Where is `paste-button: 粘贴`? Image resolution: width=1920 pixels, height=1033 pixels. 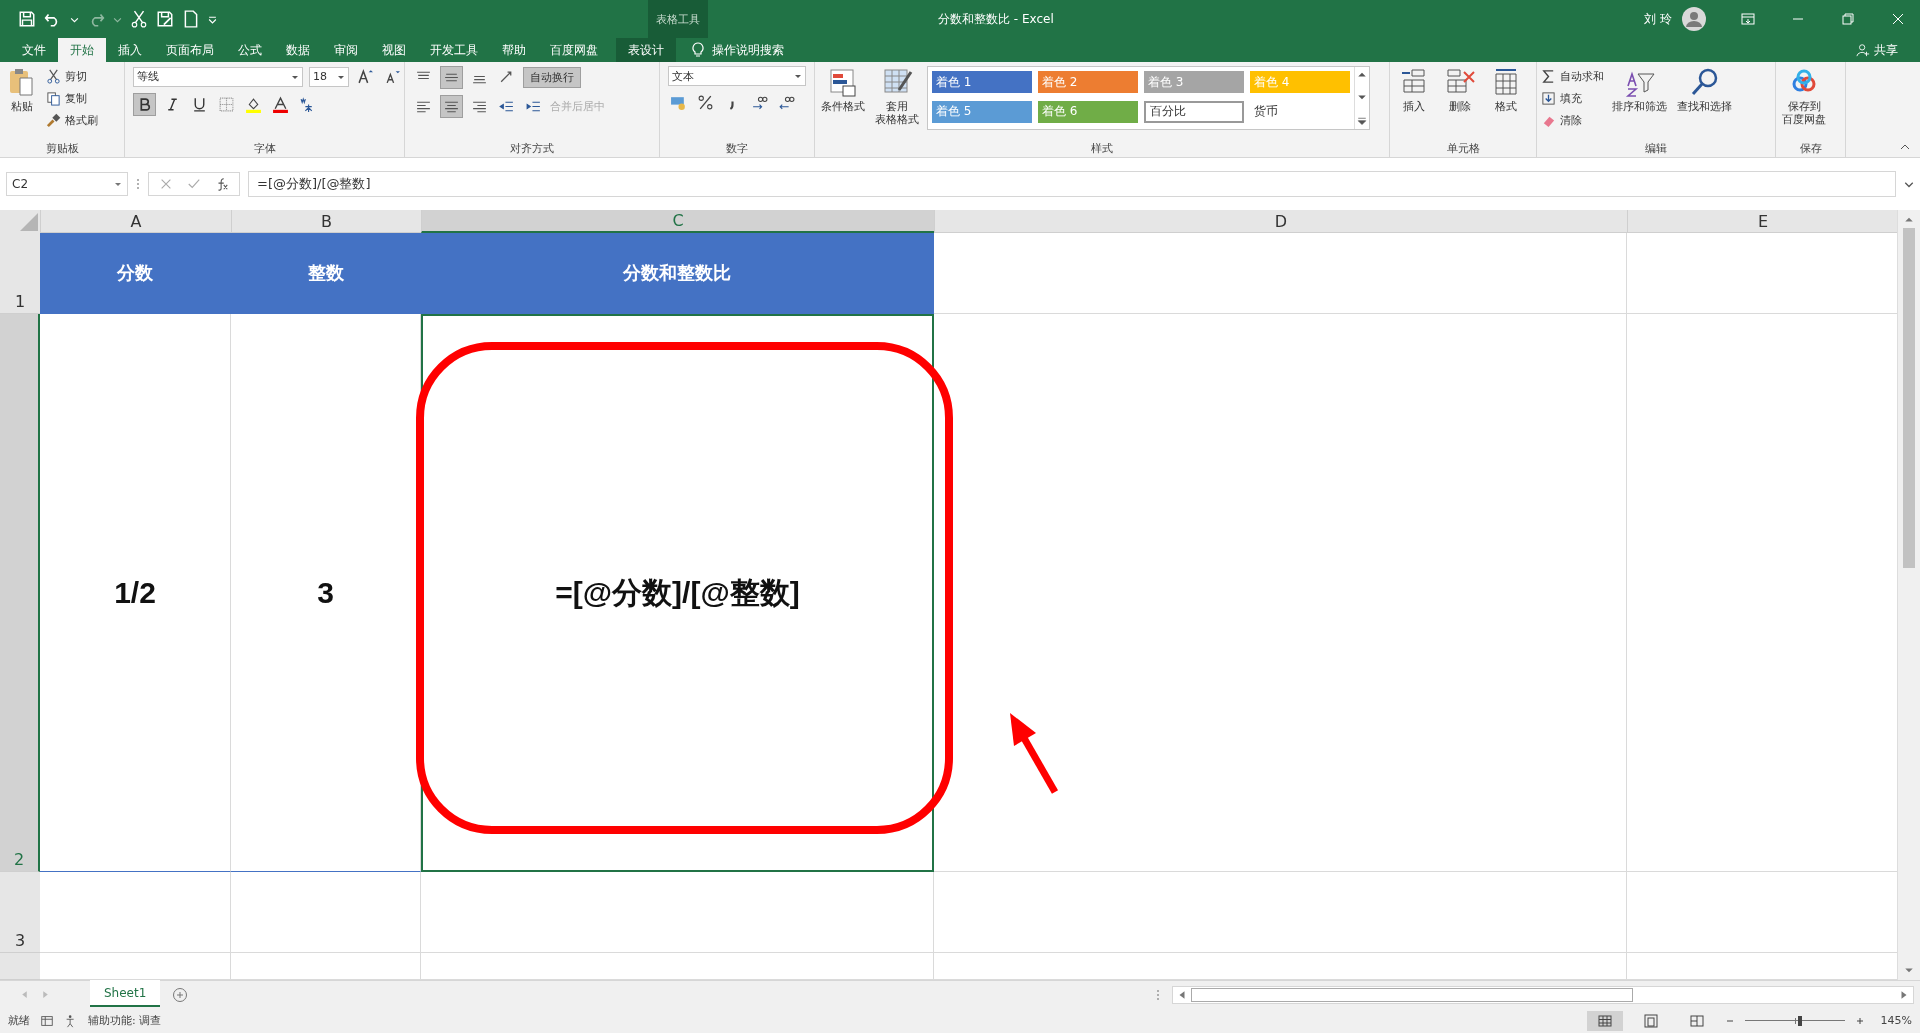
paste-button: 粘贴 is located at coordinates (22, 90).